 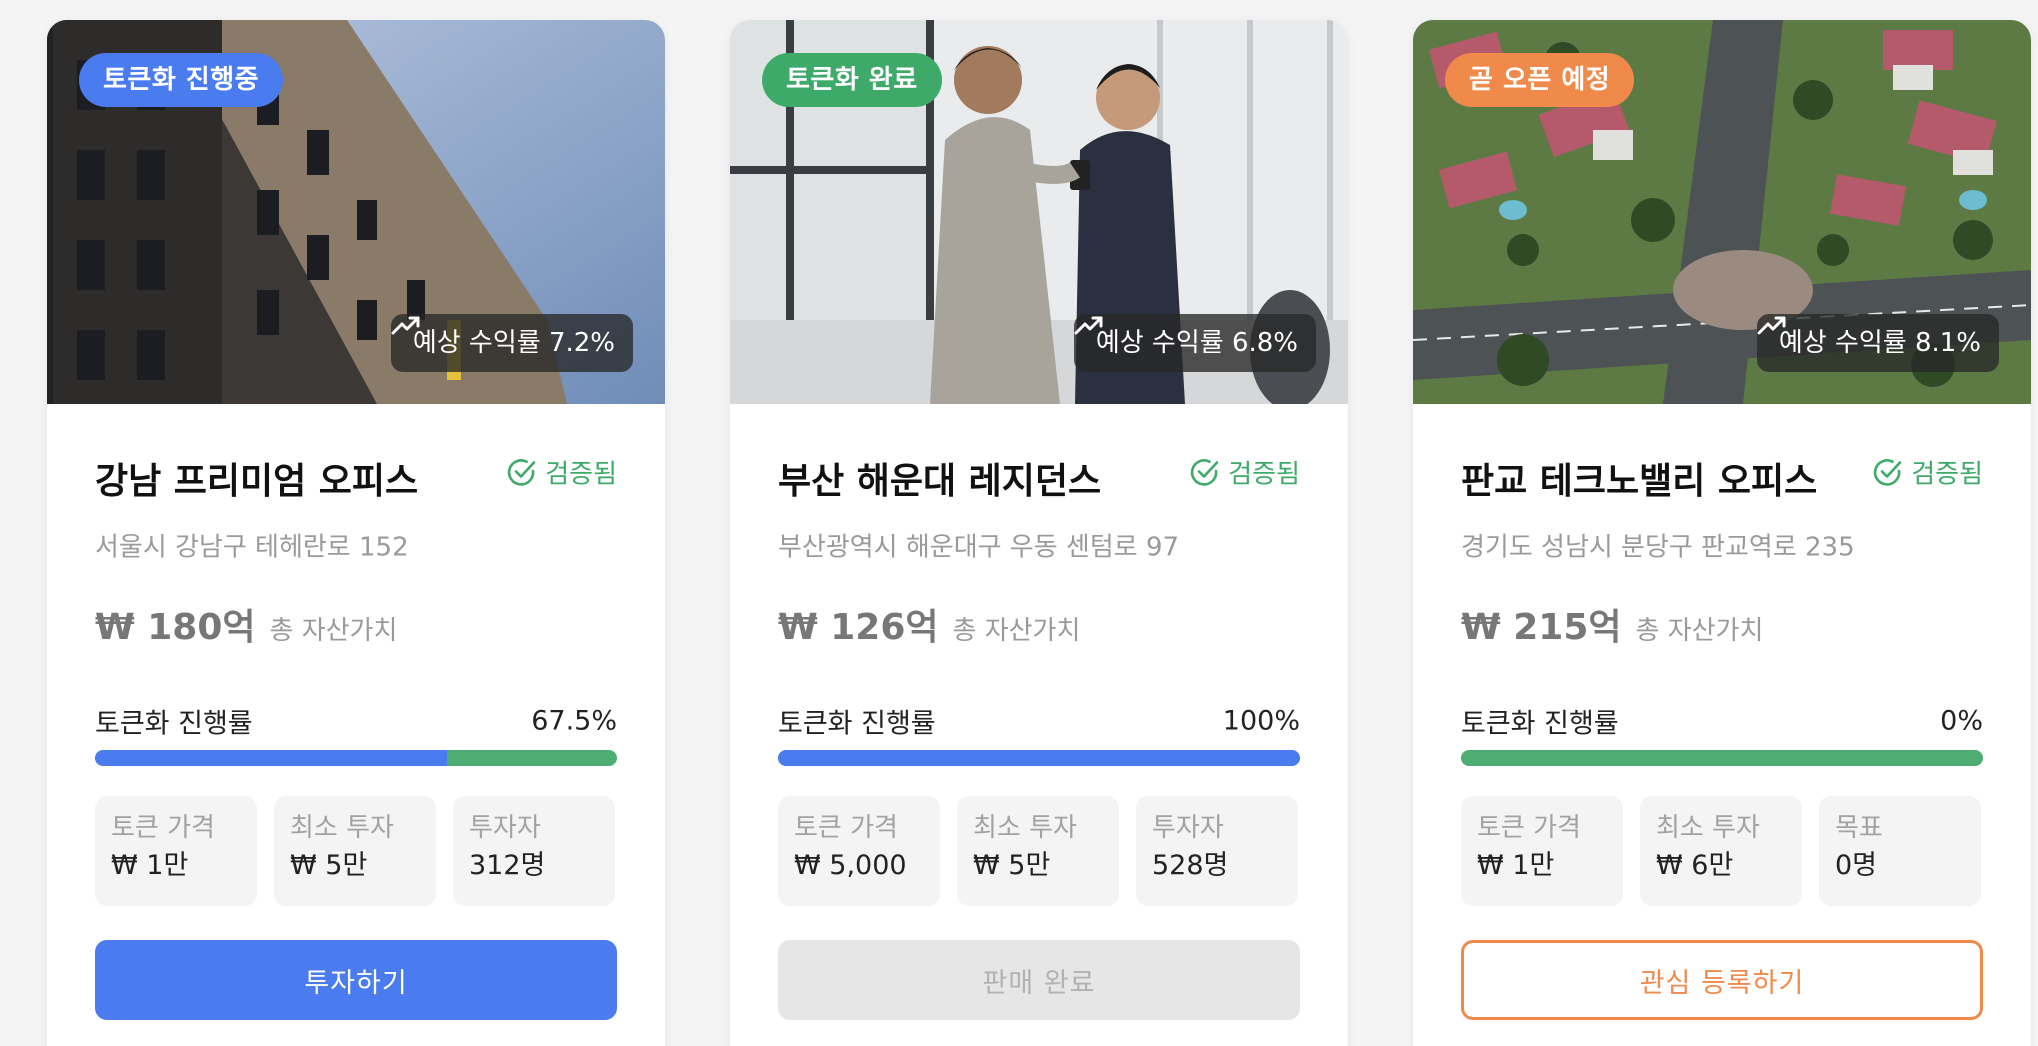 I want to click on progress-percent: 67.5%, so click(x=574, y=721).